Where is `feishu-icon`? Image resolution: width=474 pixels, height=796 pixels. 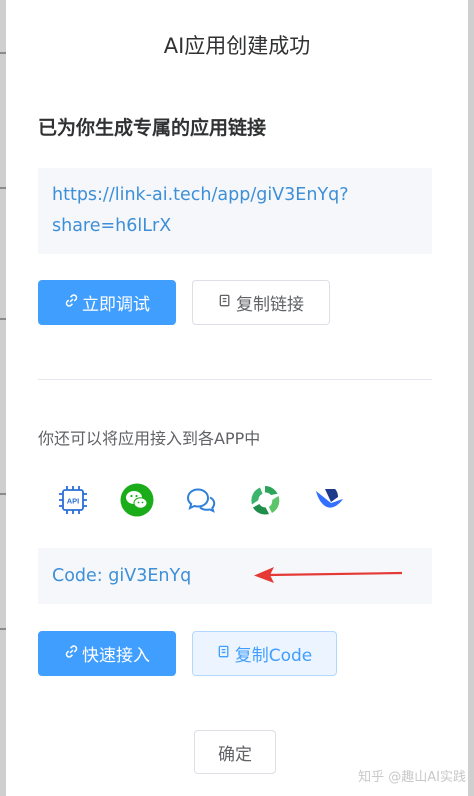
feishu-icon is located at coordinates (329, 500).